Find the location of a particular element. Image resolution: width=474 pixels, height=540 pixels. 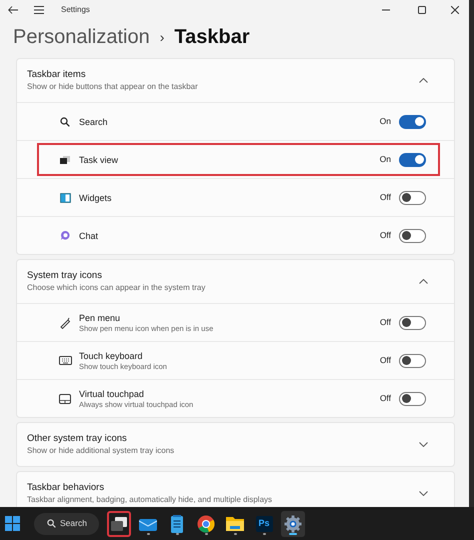

section-header: Taskbar items Show or hide buttons that appear on the taskbar is located at coordinates (235, 80).